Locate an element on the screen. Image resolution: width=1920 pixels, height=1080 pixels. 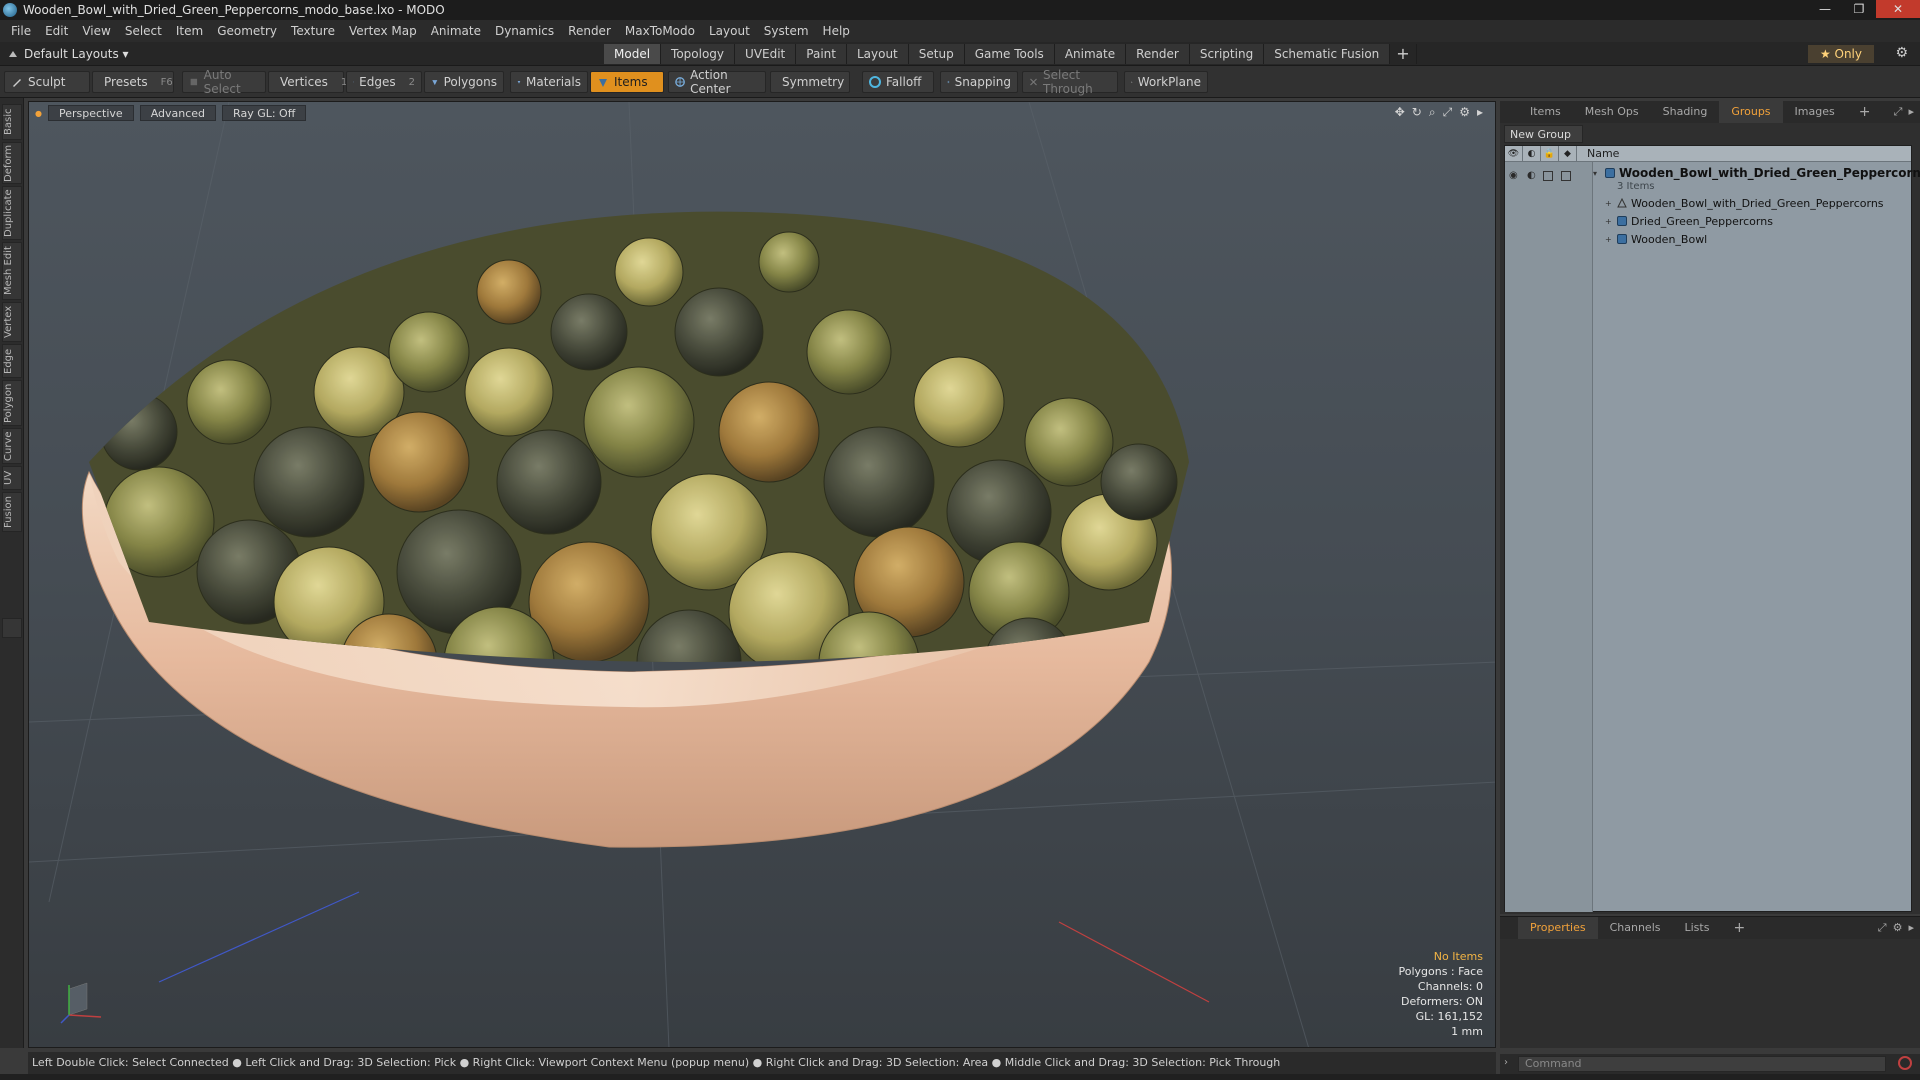
command-input: Command is located at coordinates (1702, 1064).